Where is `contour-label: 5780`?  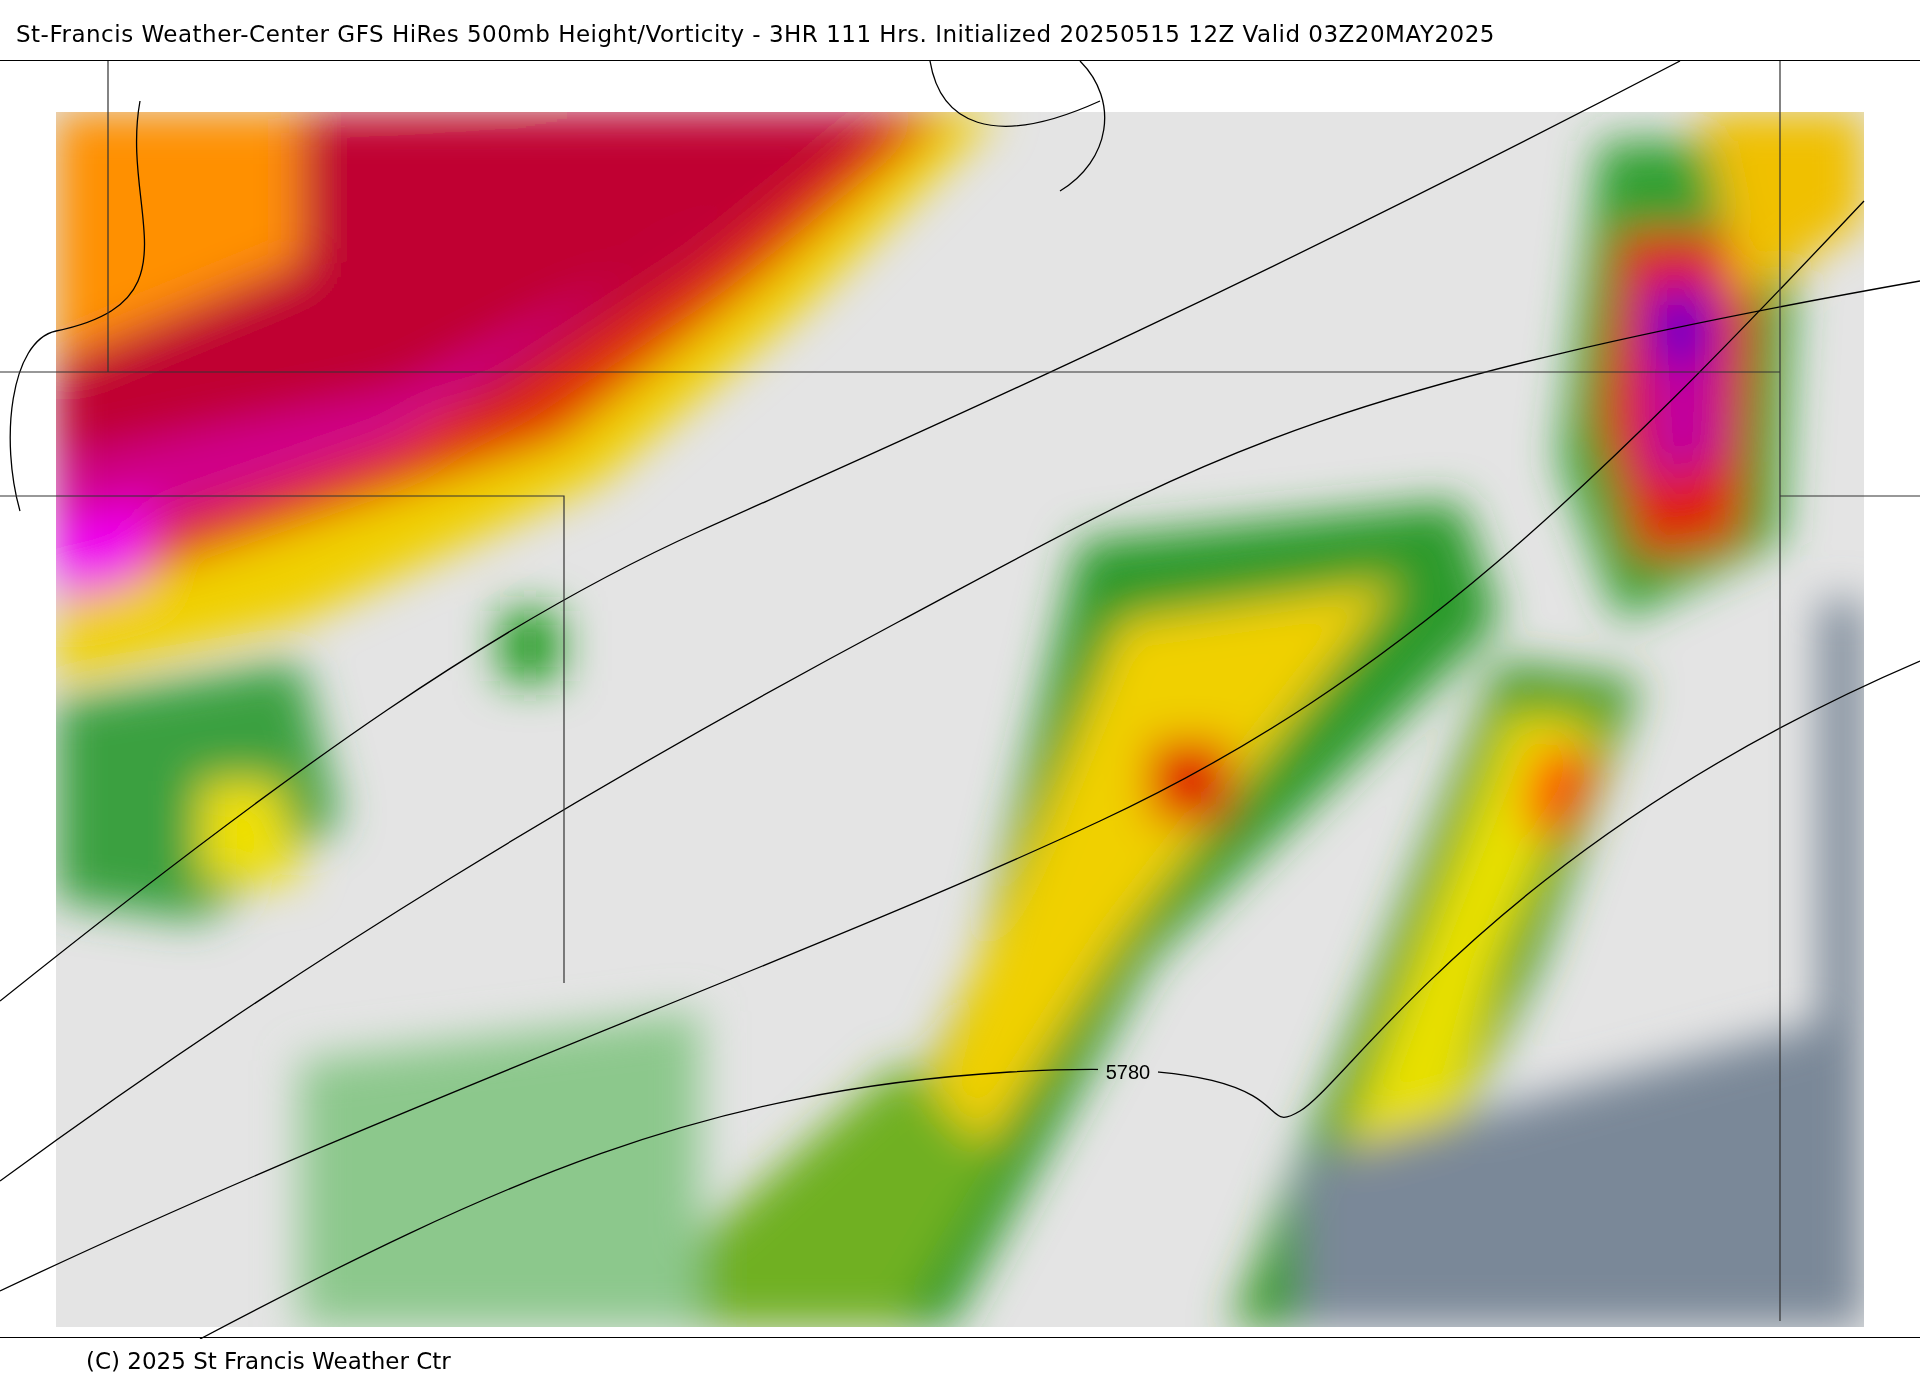 contour-label: 5780 is located at coordinates (1128, 1072).